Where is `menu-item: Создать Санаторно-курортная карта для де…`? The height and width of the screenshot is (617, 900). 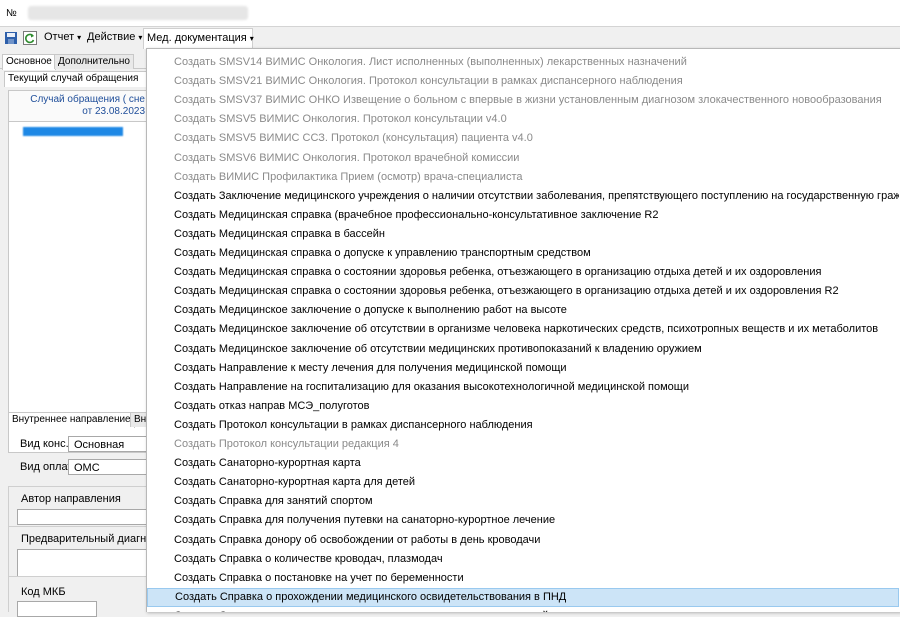 menu-item: Создать Санаторно-курортная карта для де… is located at coordinates (523, 482).